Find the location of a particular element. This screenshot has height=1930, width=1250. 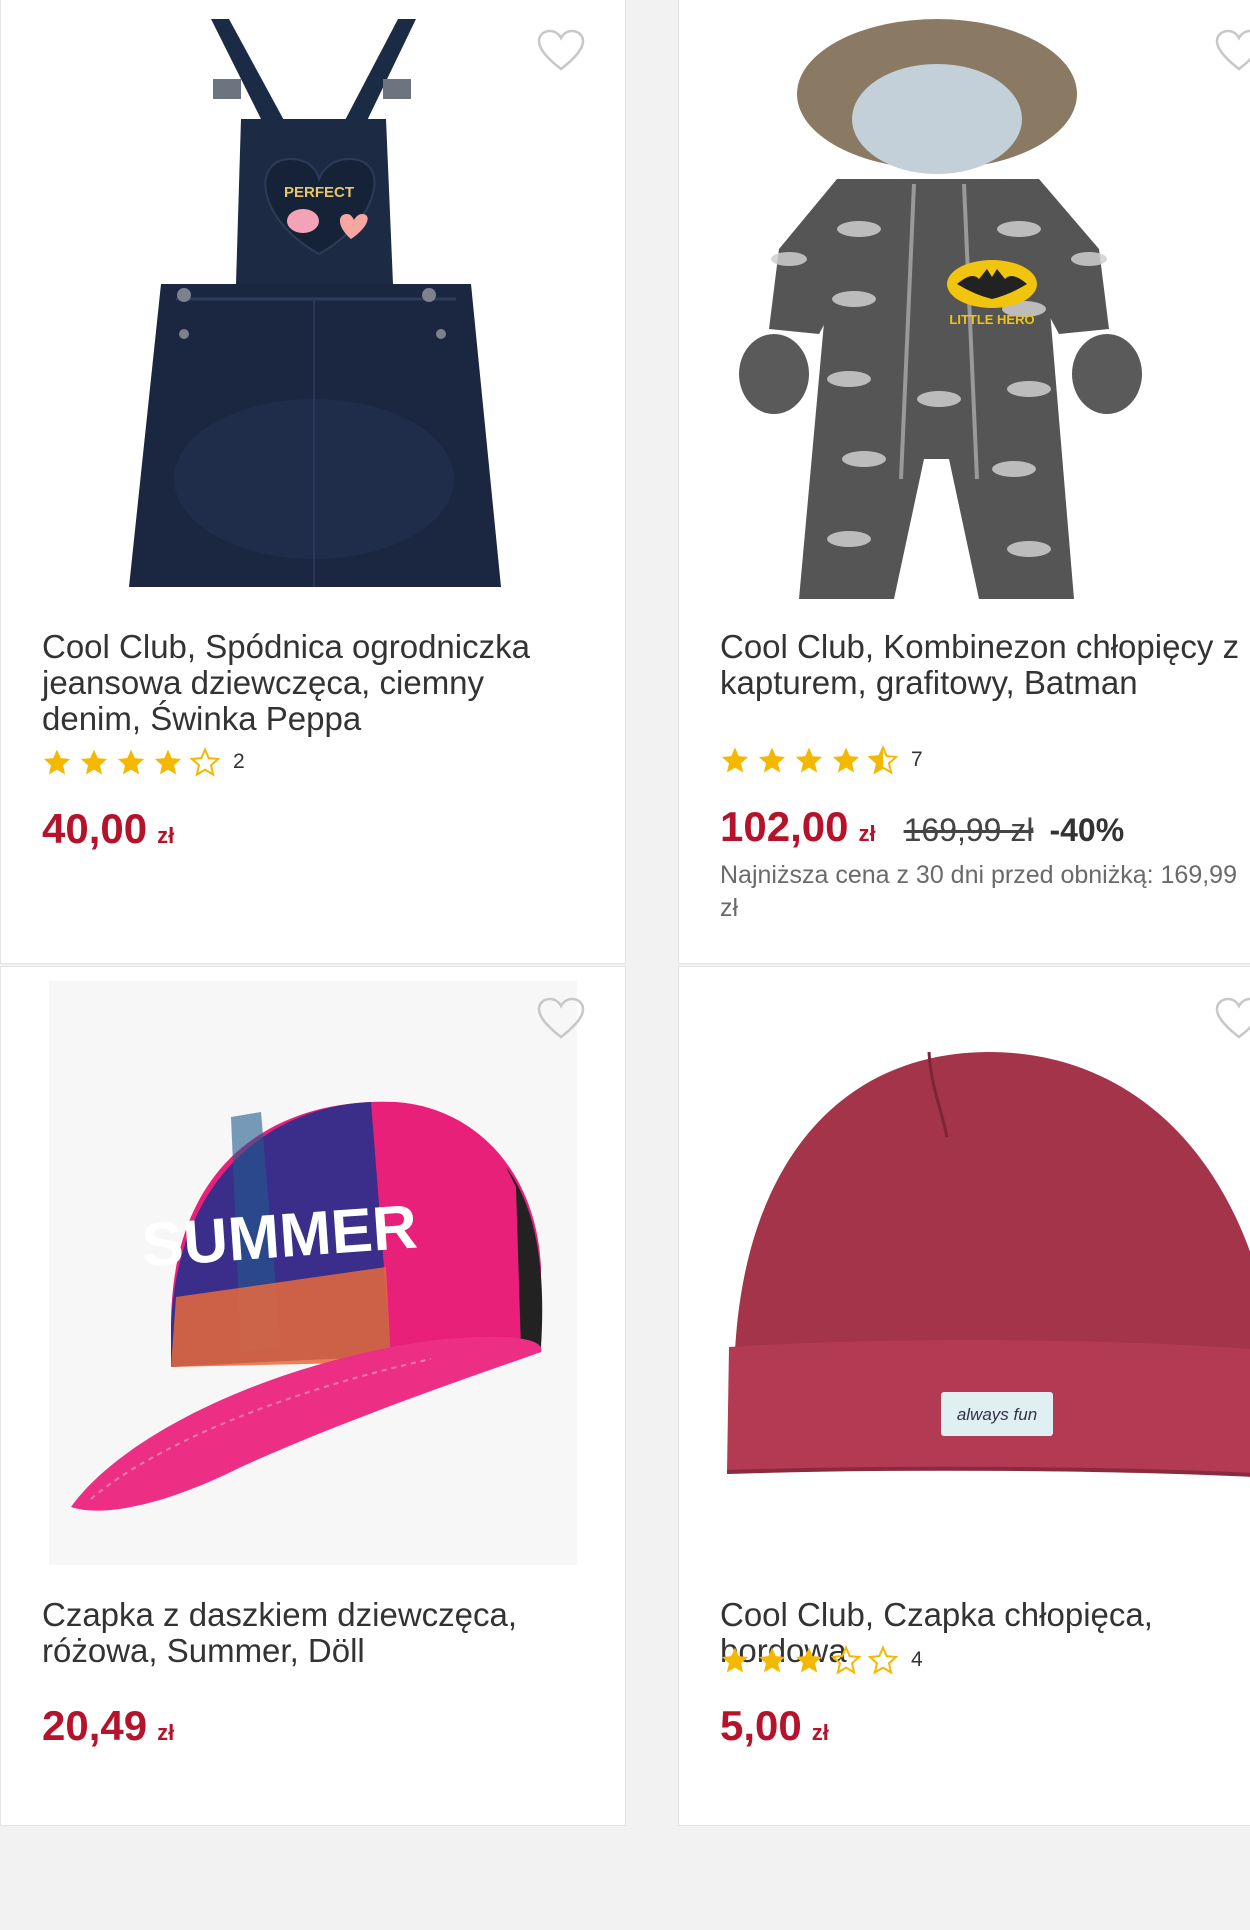

beanie-label-text: always fun is located at coordinates (997, 1414).